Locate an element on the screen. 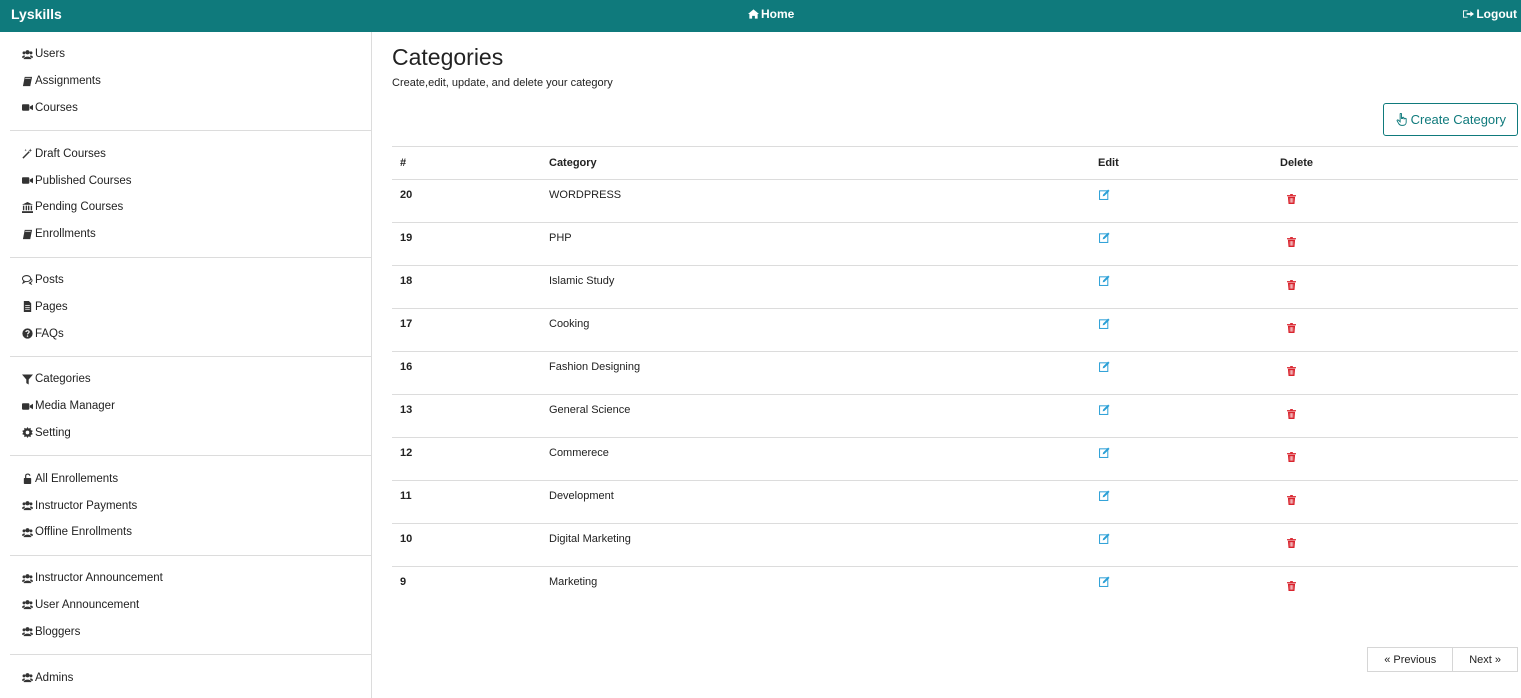  sidebar-item-assignments: Assignments is located at coordinates (190, 81).